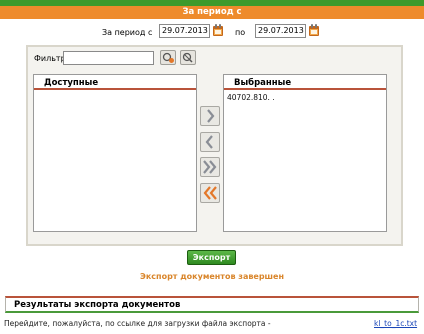  What do you see at coordinates (108, 58) in the screenshot?
I see `filter-input` at bounding box center [108, 58].